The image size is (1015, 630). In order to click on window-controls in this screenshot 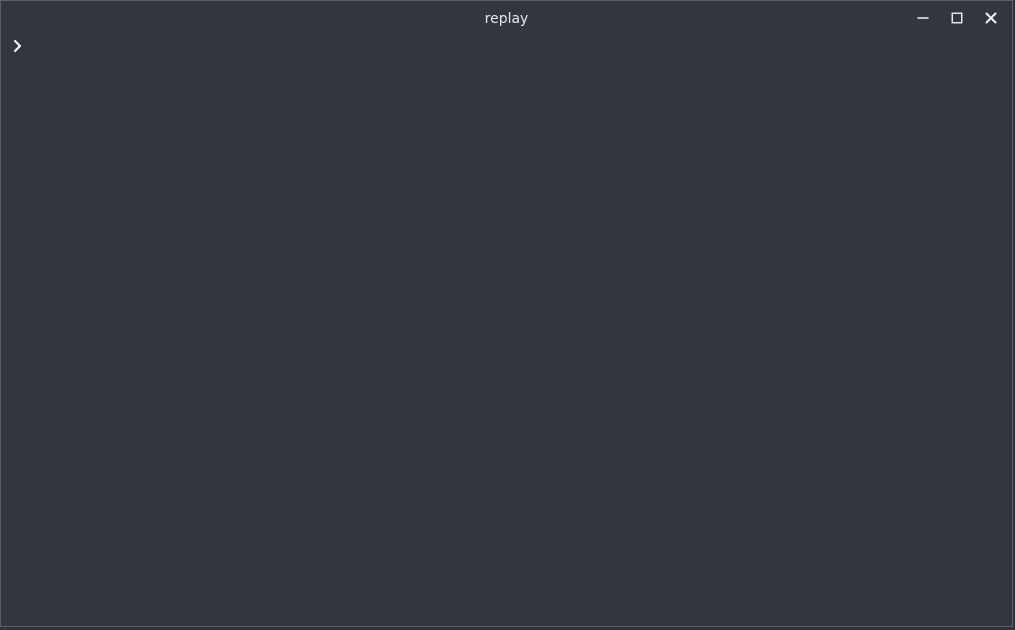, I will do `click(957, 18)`.